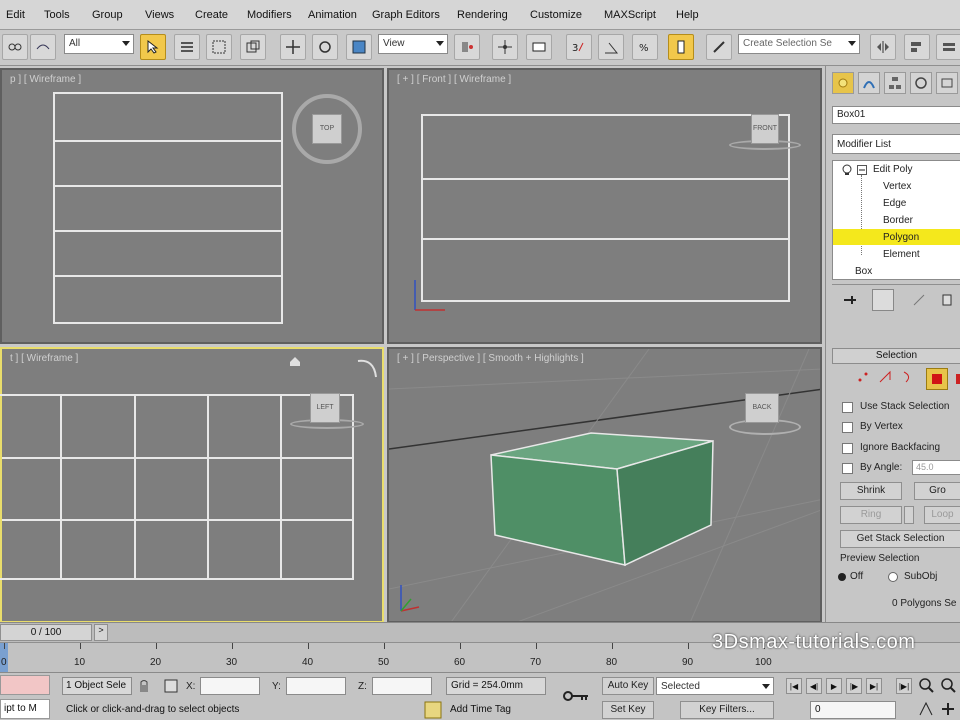 The width and height of the screenshot is (960, 720). I want to click on ring-spinner, so click(909, 515).